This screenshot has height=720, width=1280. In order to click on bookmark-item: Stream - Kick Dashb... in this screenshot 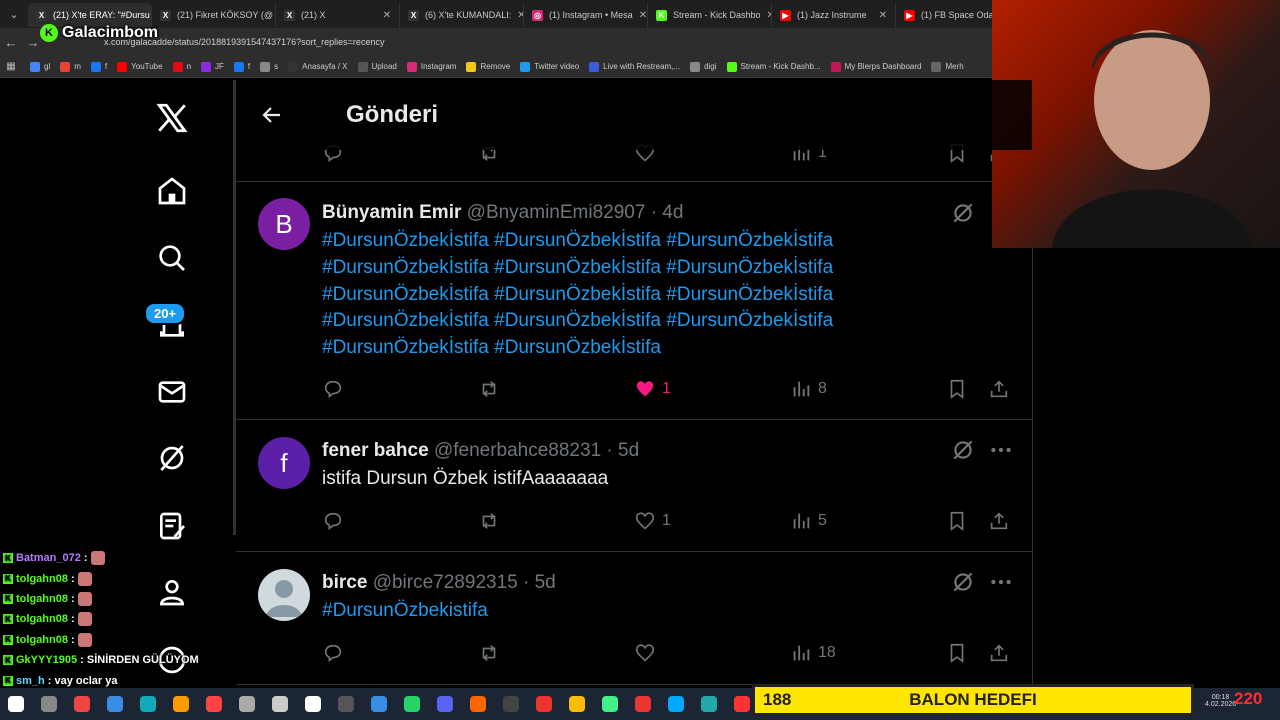, I will do `click(773, 66)`.